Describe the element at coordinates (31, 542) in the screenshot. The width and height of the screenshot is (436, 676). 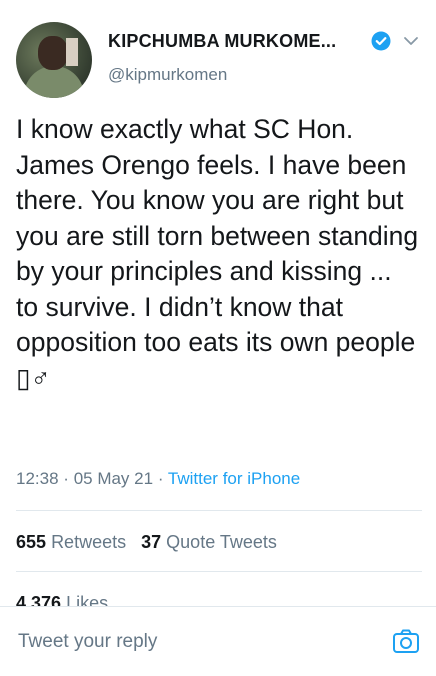
I see `retweets-count: 655` at that location.